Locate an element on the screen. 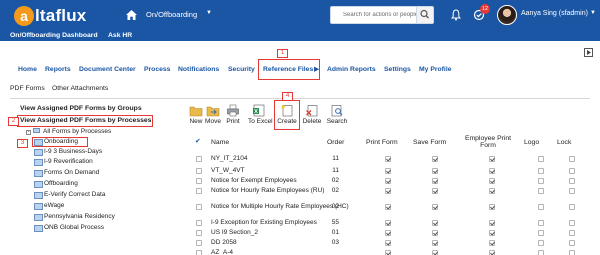 Image resolution: width=600 pixels, height=255 pixels. form-name-cell: VT_W_4VT is located at coordinates (228, 171).